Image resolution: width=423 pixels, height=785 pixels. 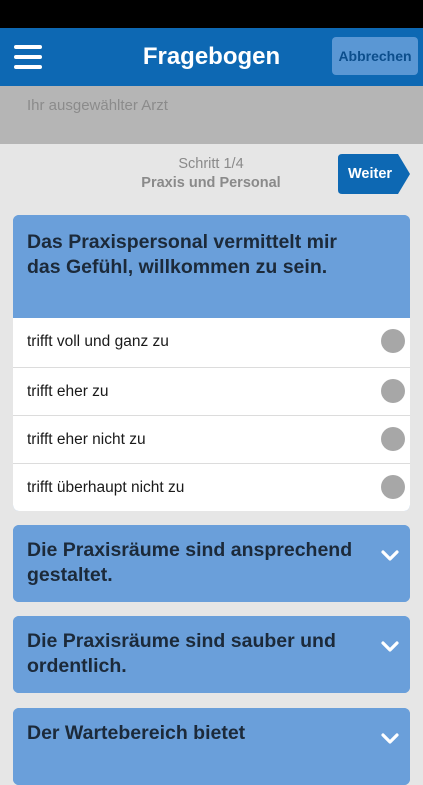 I want to click on answer-option: trifft voll und ganz zu, so click(x=211, y=342).